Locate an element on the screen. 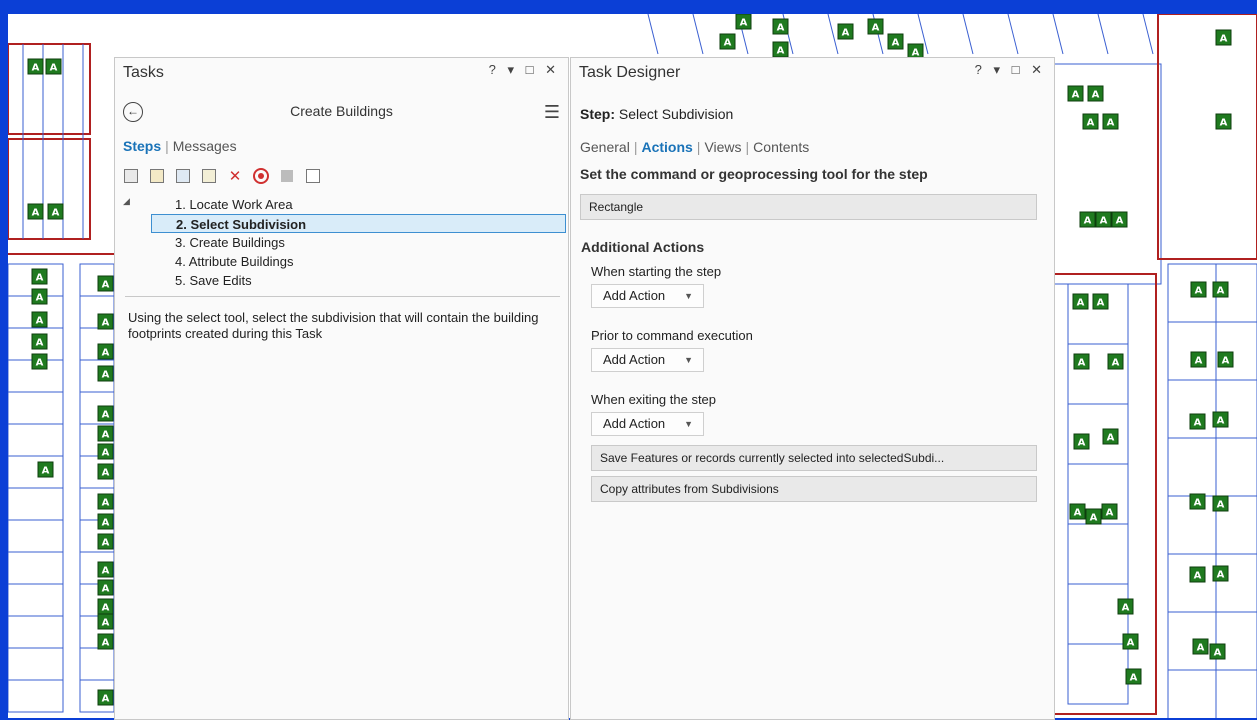 The height and width of the screenshot is (720, 1257). hamburger-menu-icon: ☰ is located at coordinates (552, 112).